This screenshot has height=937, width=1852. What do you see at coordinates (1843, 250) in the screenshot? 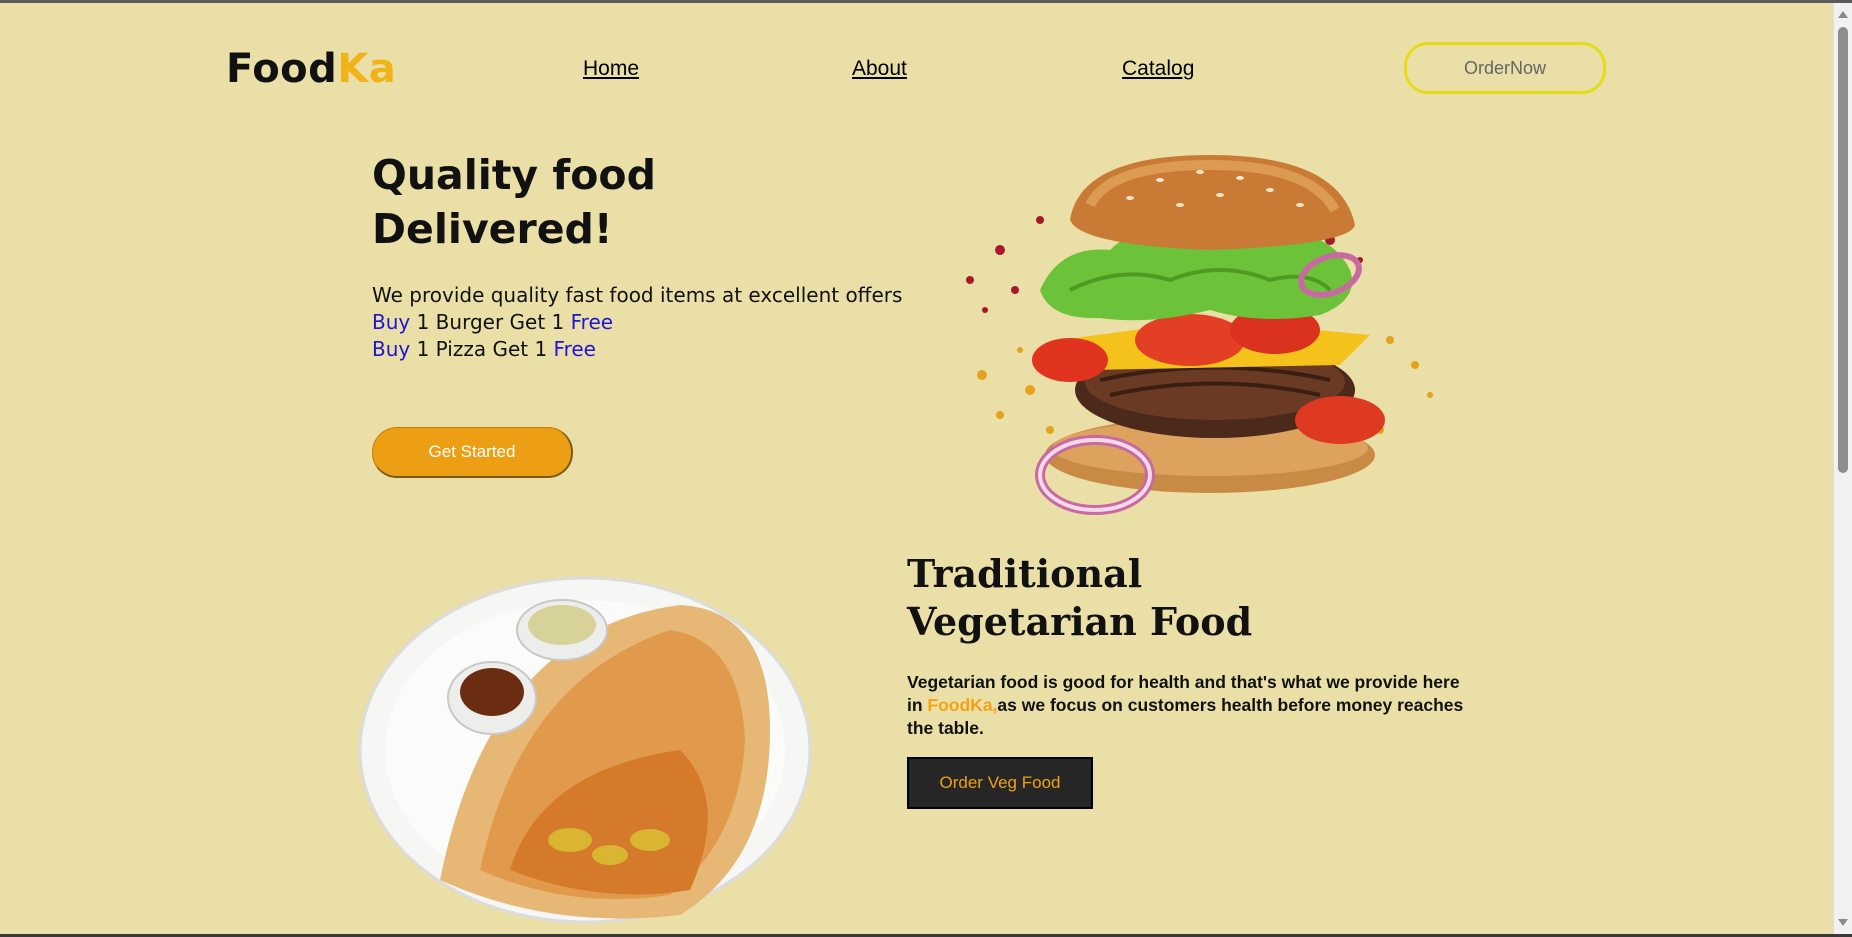
I see `scrollbar-thumb` at bounding box center [1843, 250].